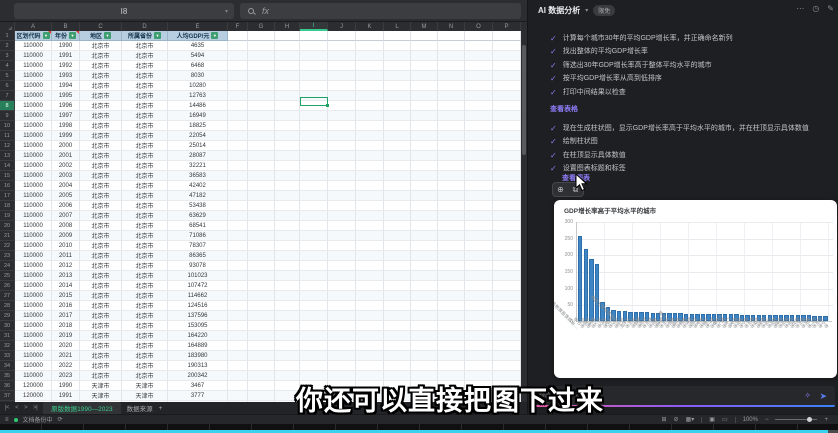  I want to click on cell: 86365, so click(198, 256).